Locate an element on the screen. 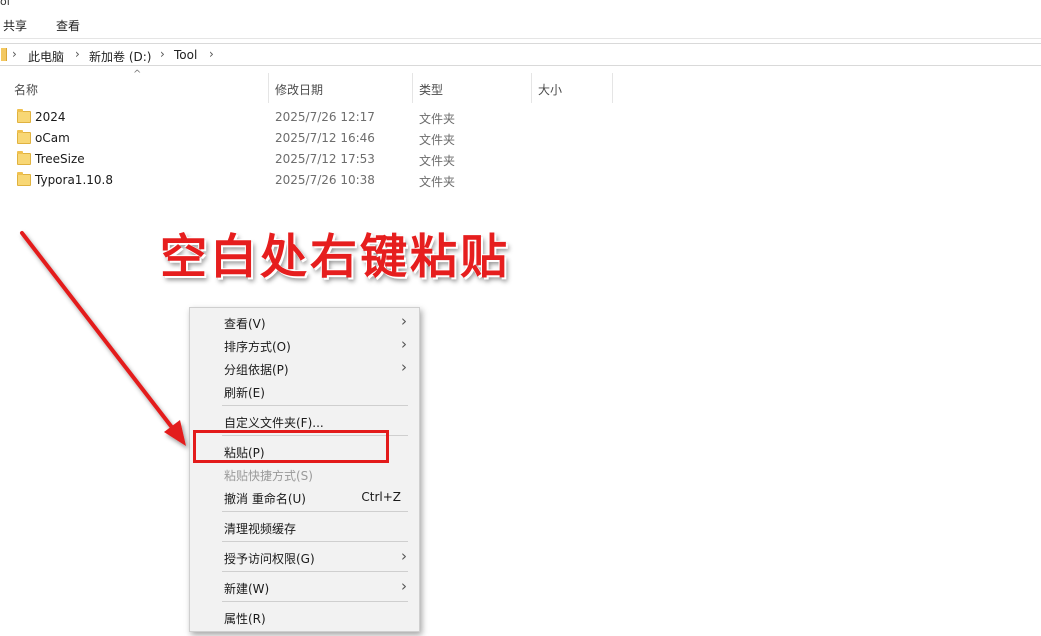  file-name: Typora1.10.8 is located at coordinates (74, 180).